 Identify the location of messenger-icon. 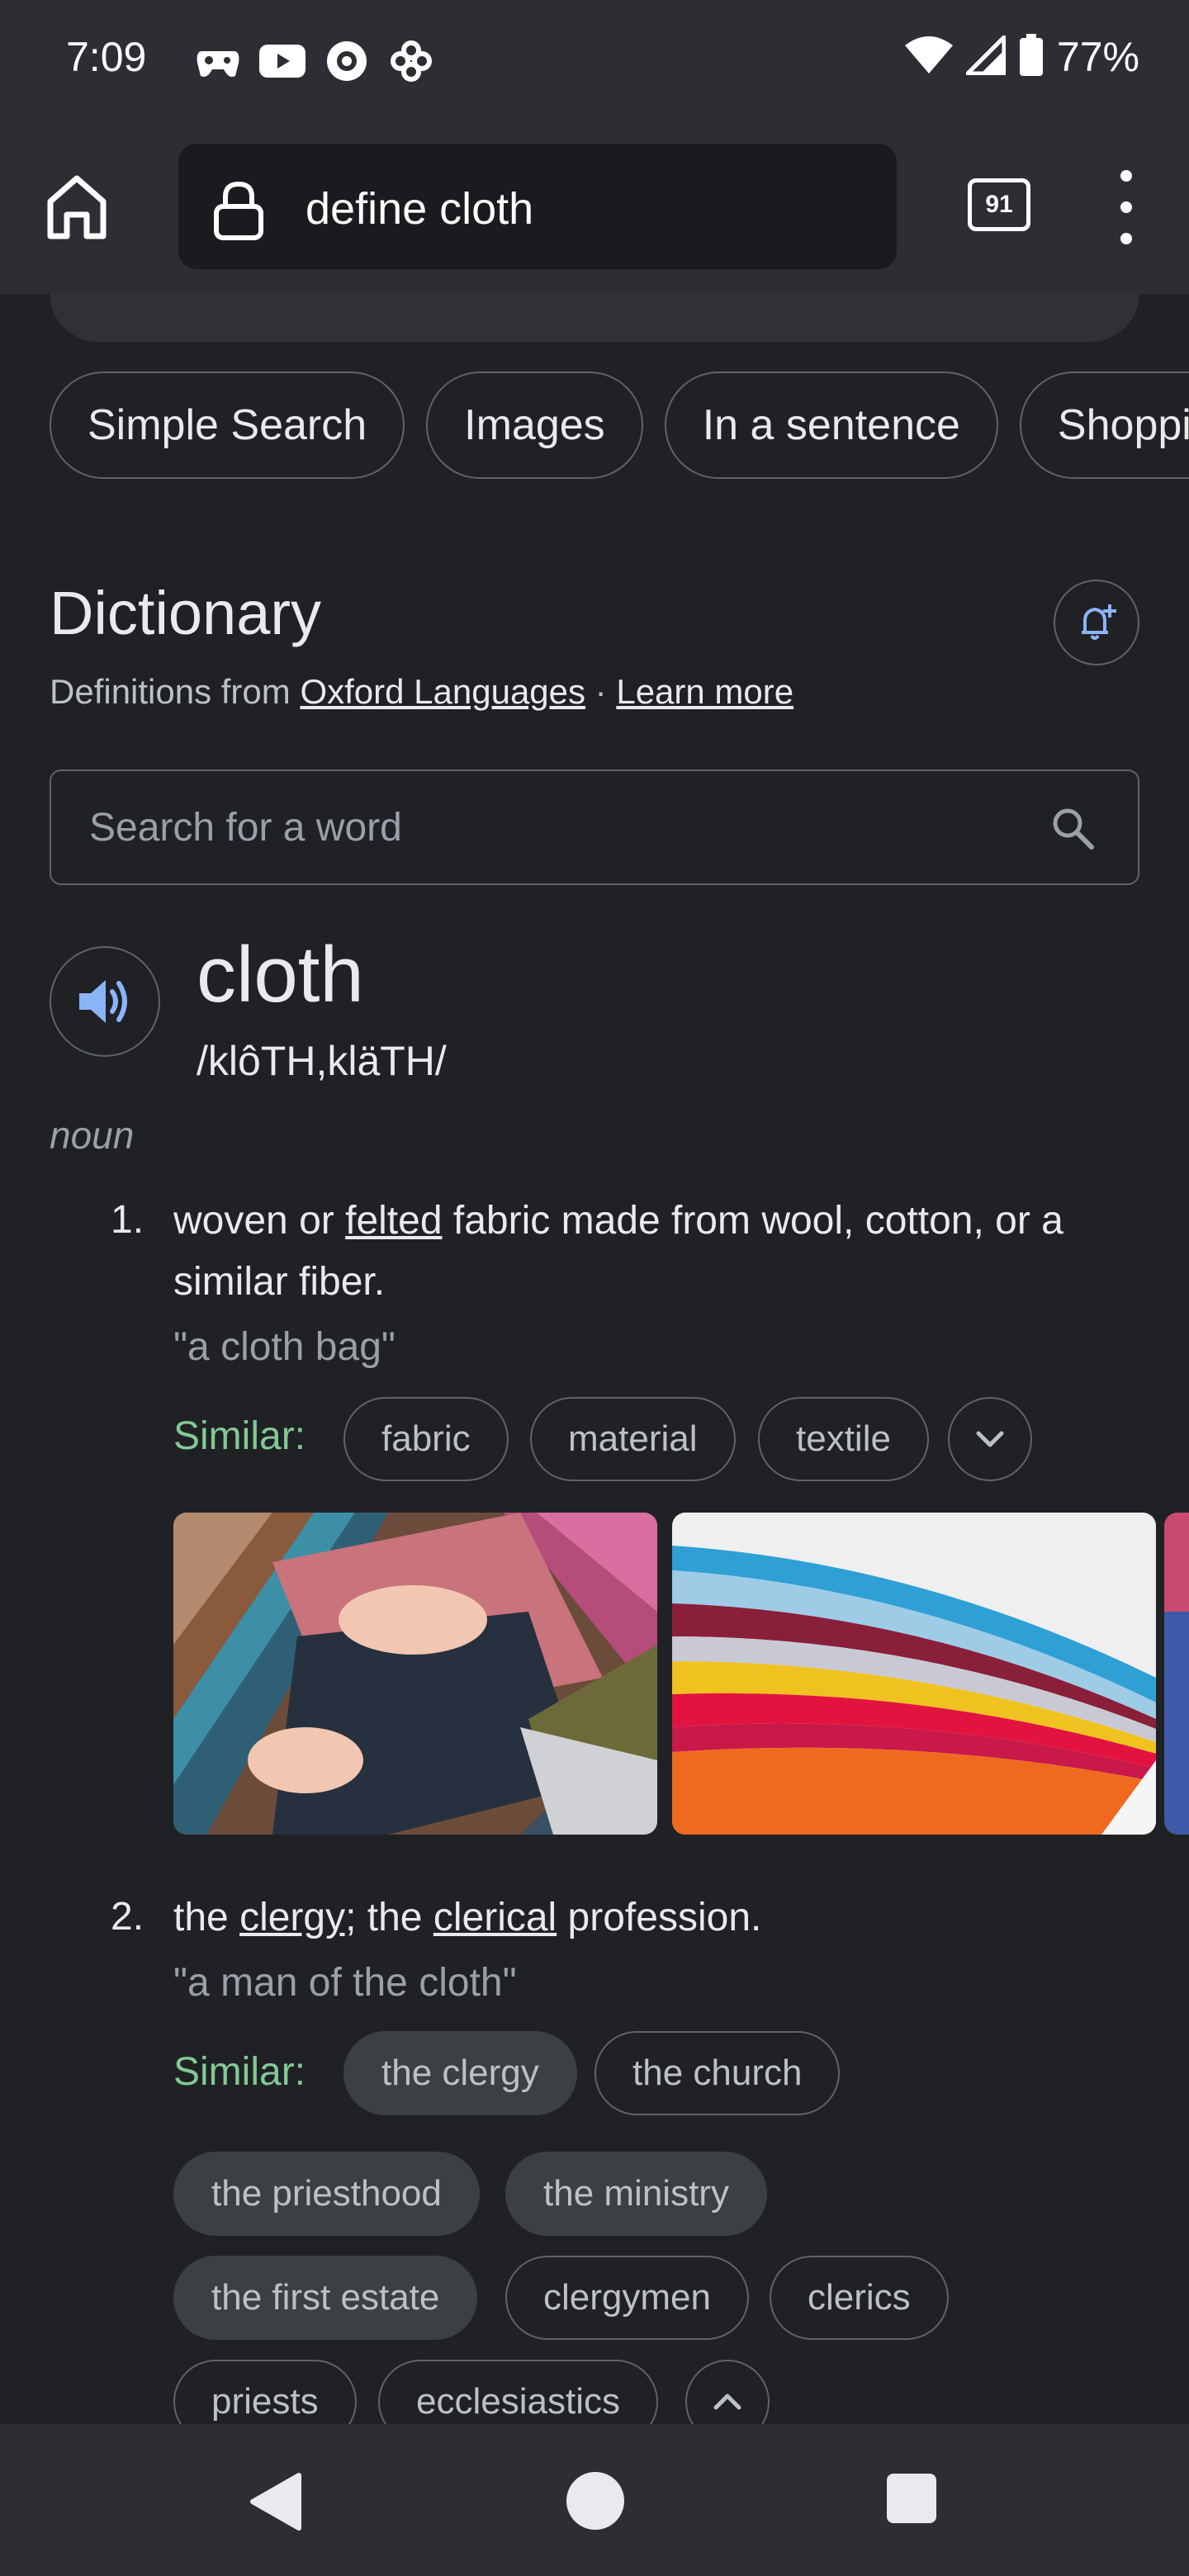
(347, 61).